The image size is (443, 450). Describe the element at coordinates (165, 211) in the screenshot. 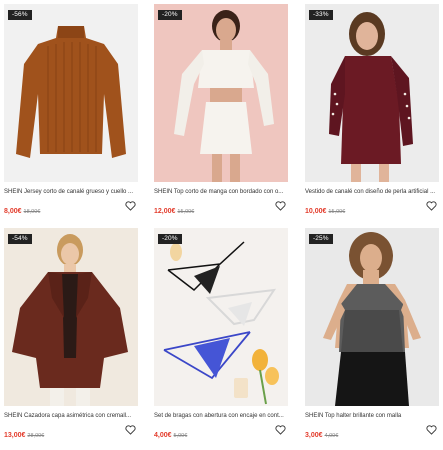

I see `product-price: 12,00€` at that location.